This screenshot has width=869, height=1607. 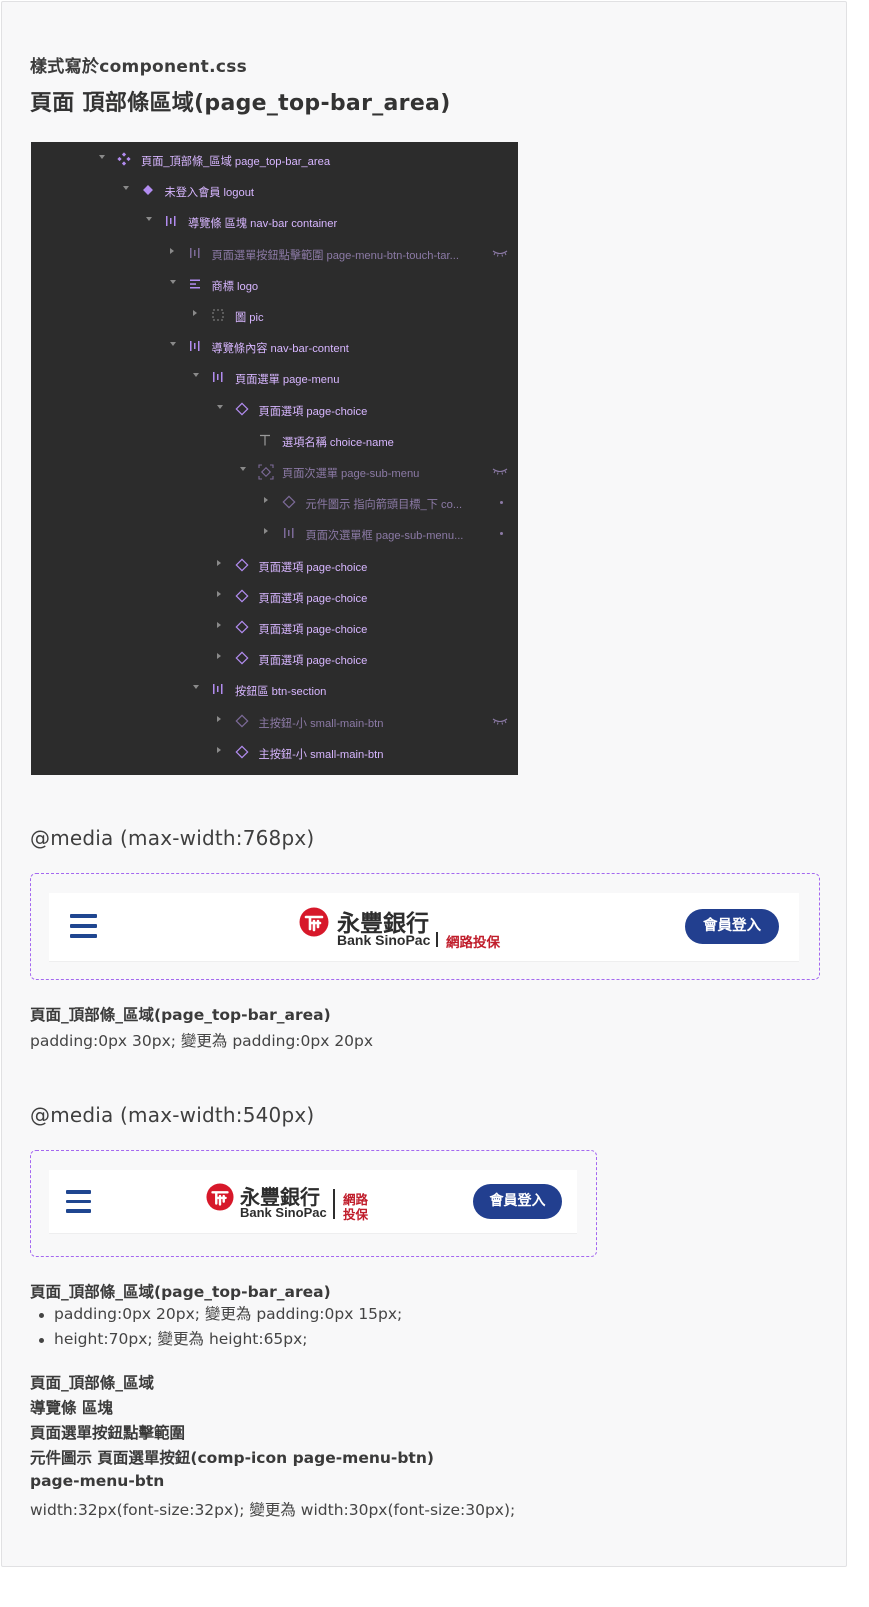 What do you see at coordinates (274, 284) in the screenshot?
I see `layer-row: 商標 logo` at bounding box center [274, 284].